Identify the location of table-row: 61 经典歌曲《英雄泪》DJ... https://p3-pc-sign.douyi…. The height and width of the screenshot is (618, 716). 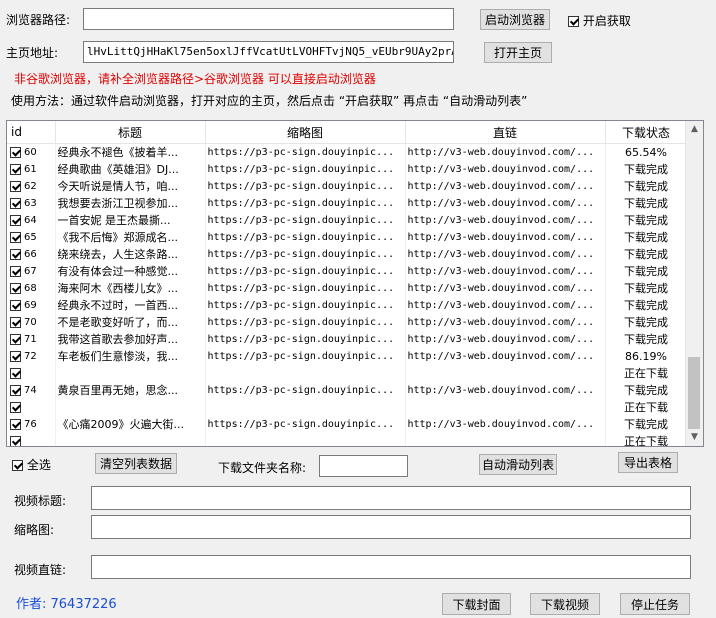
(347, 169).